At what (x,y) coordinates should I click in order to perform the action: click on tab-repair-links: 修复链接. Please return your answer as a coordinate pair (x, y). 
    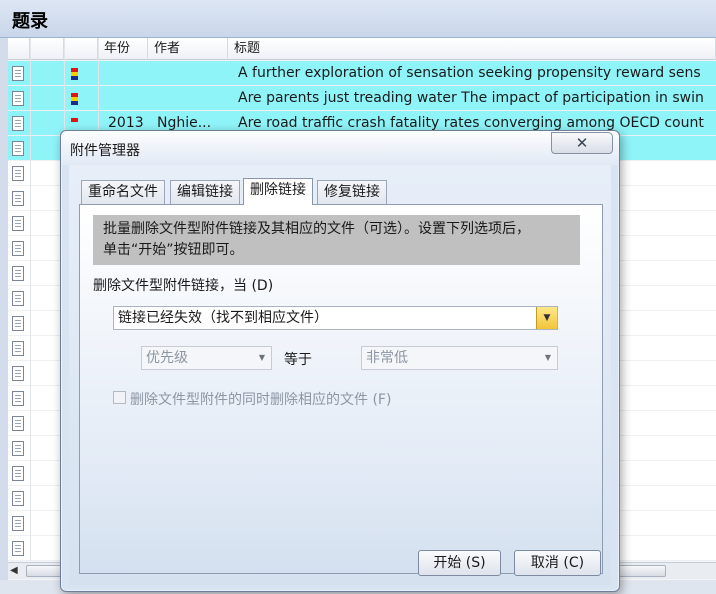
    Looking at the image, I should click on (352, 192).